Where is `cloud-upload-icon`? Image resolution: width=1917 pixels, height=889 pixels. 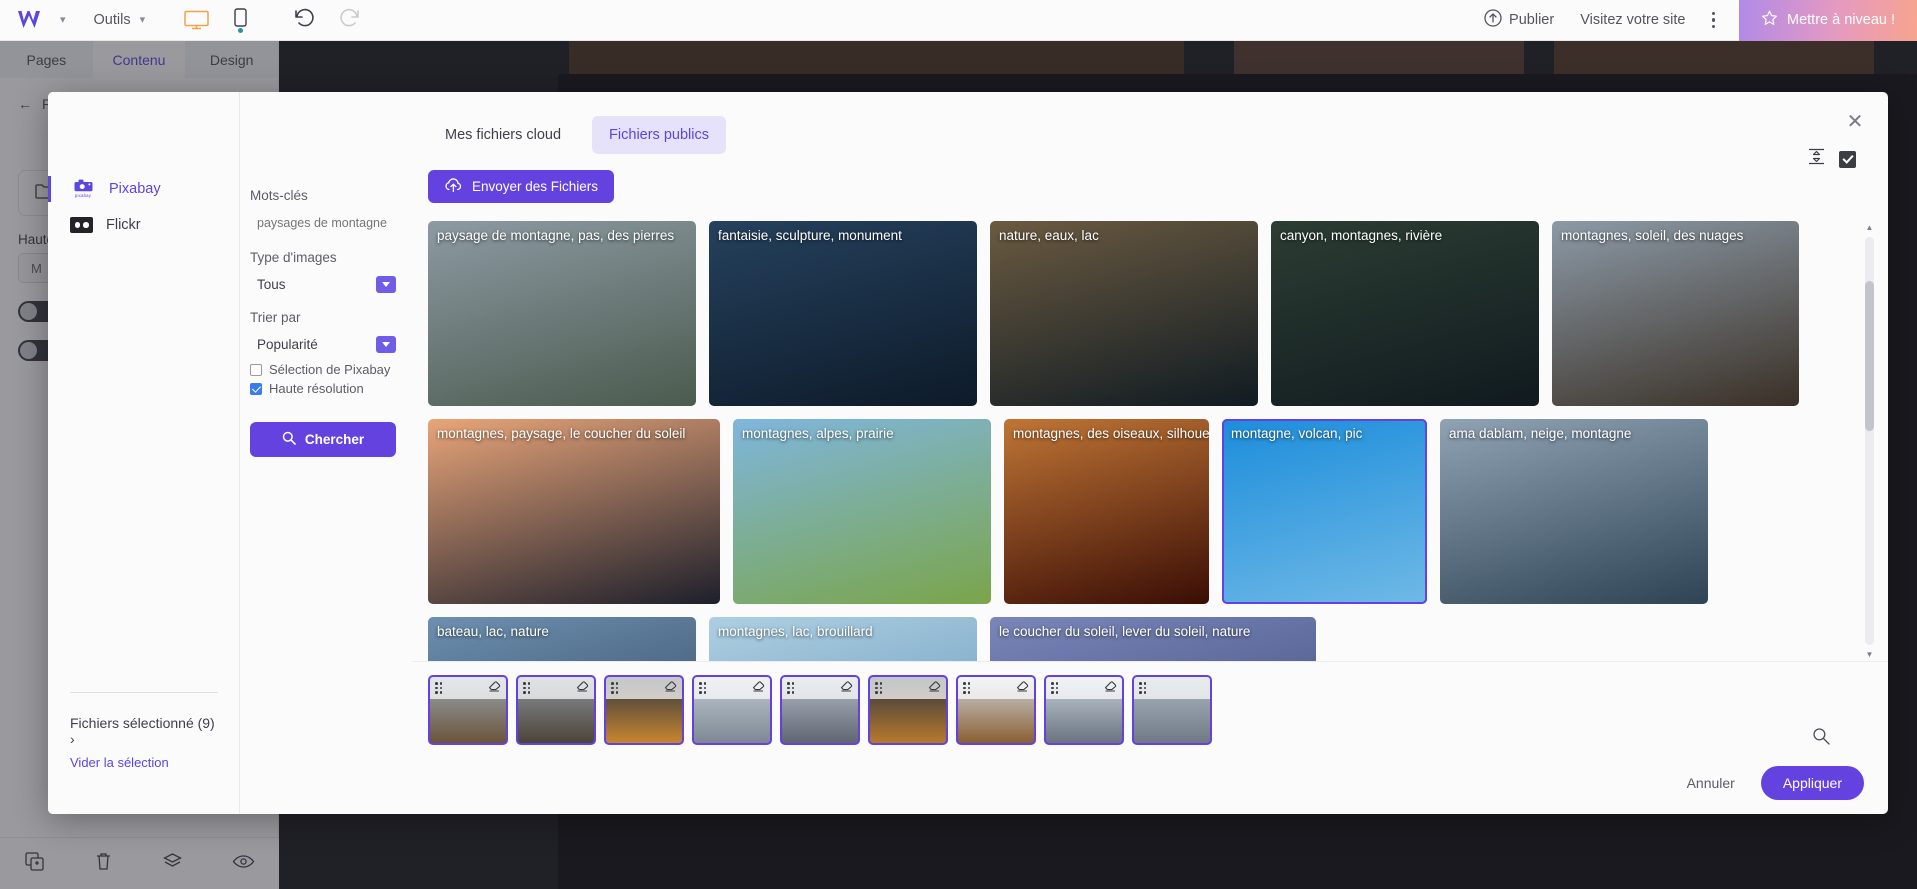 cloud-upload-icon is located at coordinates (453, 186).